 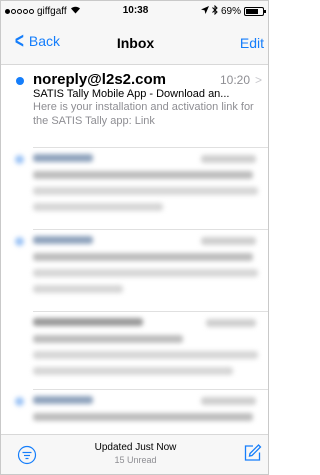 I want to click on navigation-bar: < Back Inbox Edit, so click(x=134, y=43).